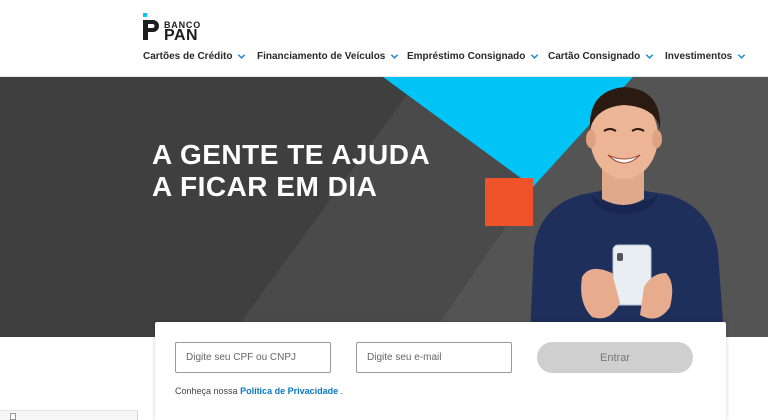  I want to click on nav-item-label: Cartões de Crédito, so click(188, 56).